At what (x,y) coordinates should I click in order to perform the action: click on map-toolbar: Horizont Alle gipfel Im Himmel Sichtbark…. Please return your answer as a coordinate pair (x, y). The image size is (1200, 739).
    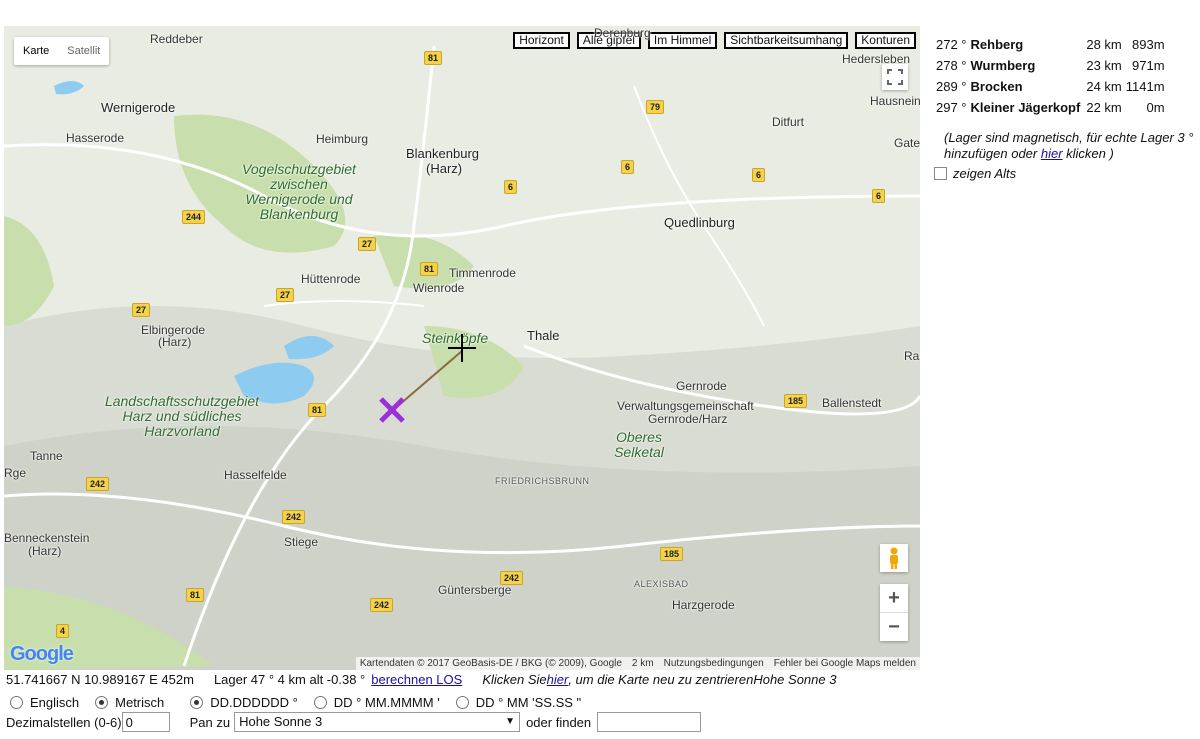
    Looking at the image, I should click on (714, 40).